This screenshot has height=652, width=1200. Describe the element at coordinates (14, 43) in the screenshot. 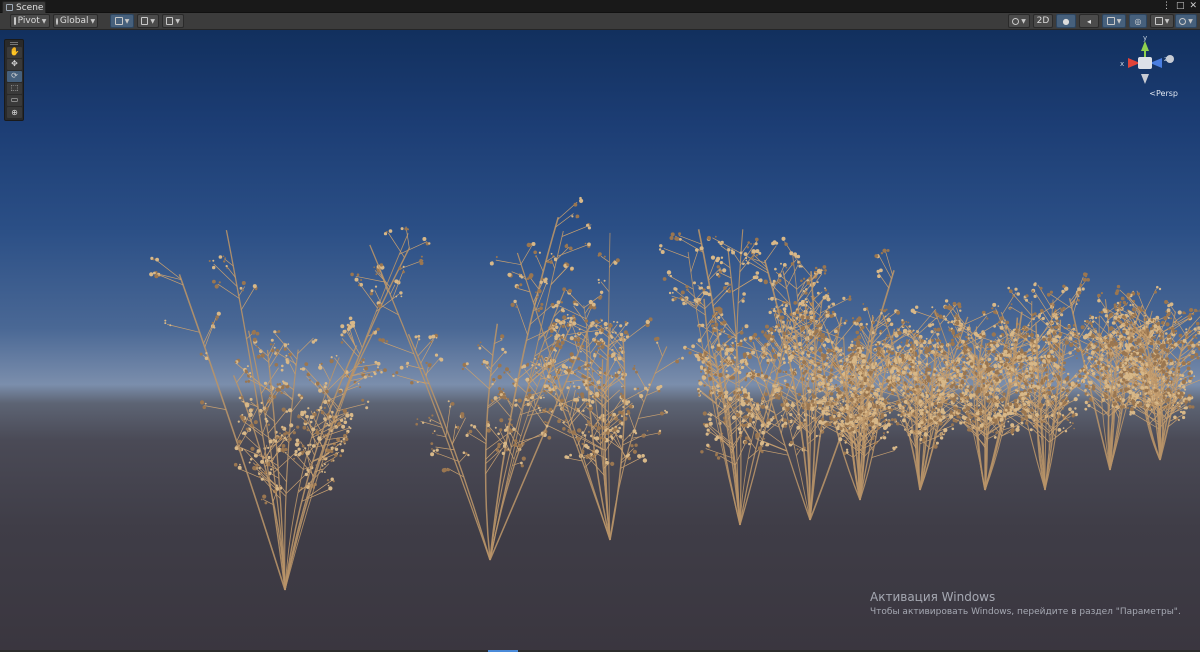

I see `drag-handle` at that location.